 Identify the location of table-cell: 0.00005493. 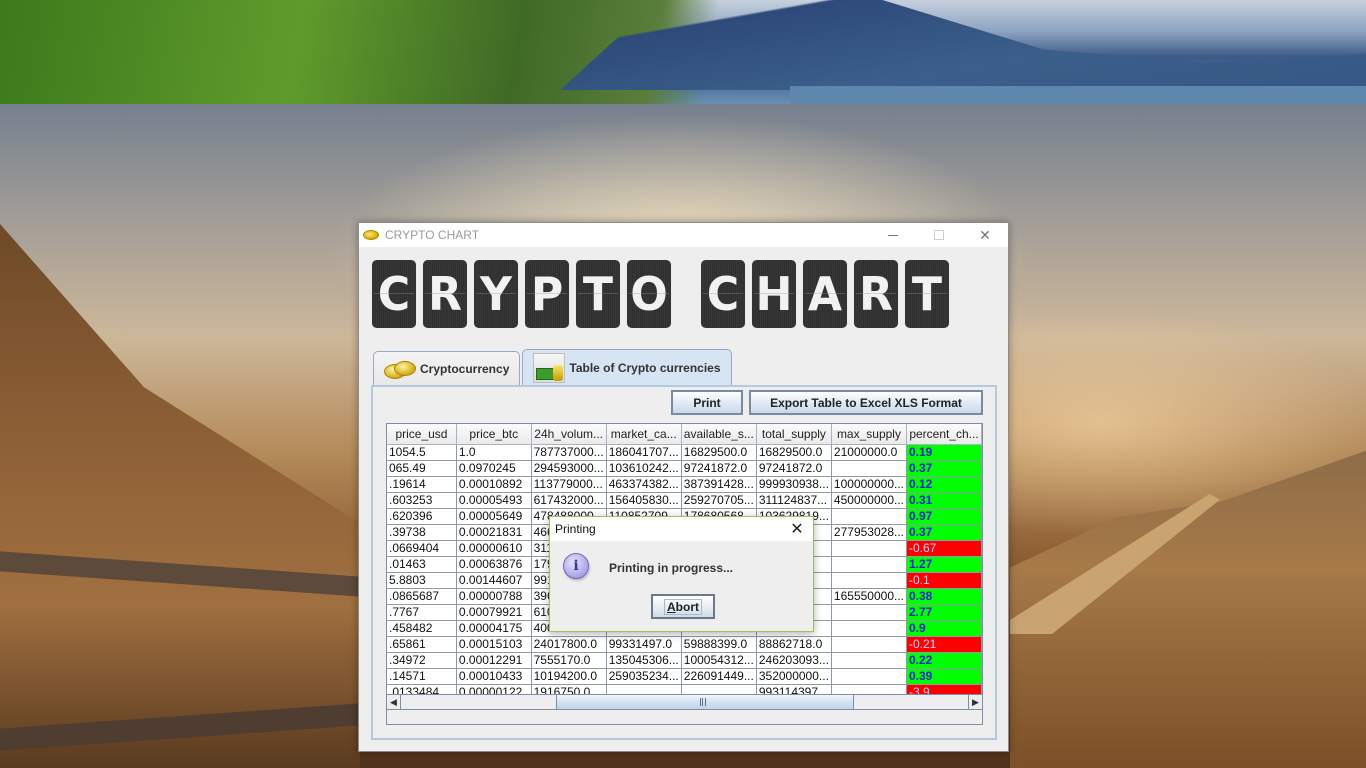
(494, 500).